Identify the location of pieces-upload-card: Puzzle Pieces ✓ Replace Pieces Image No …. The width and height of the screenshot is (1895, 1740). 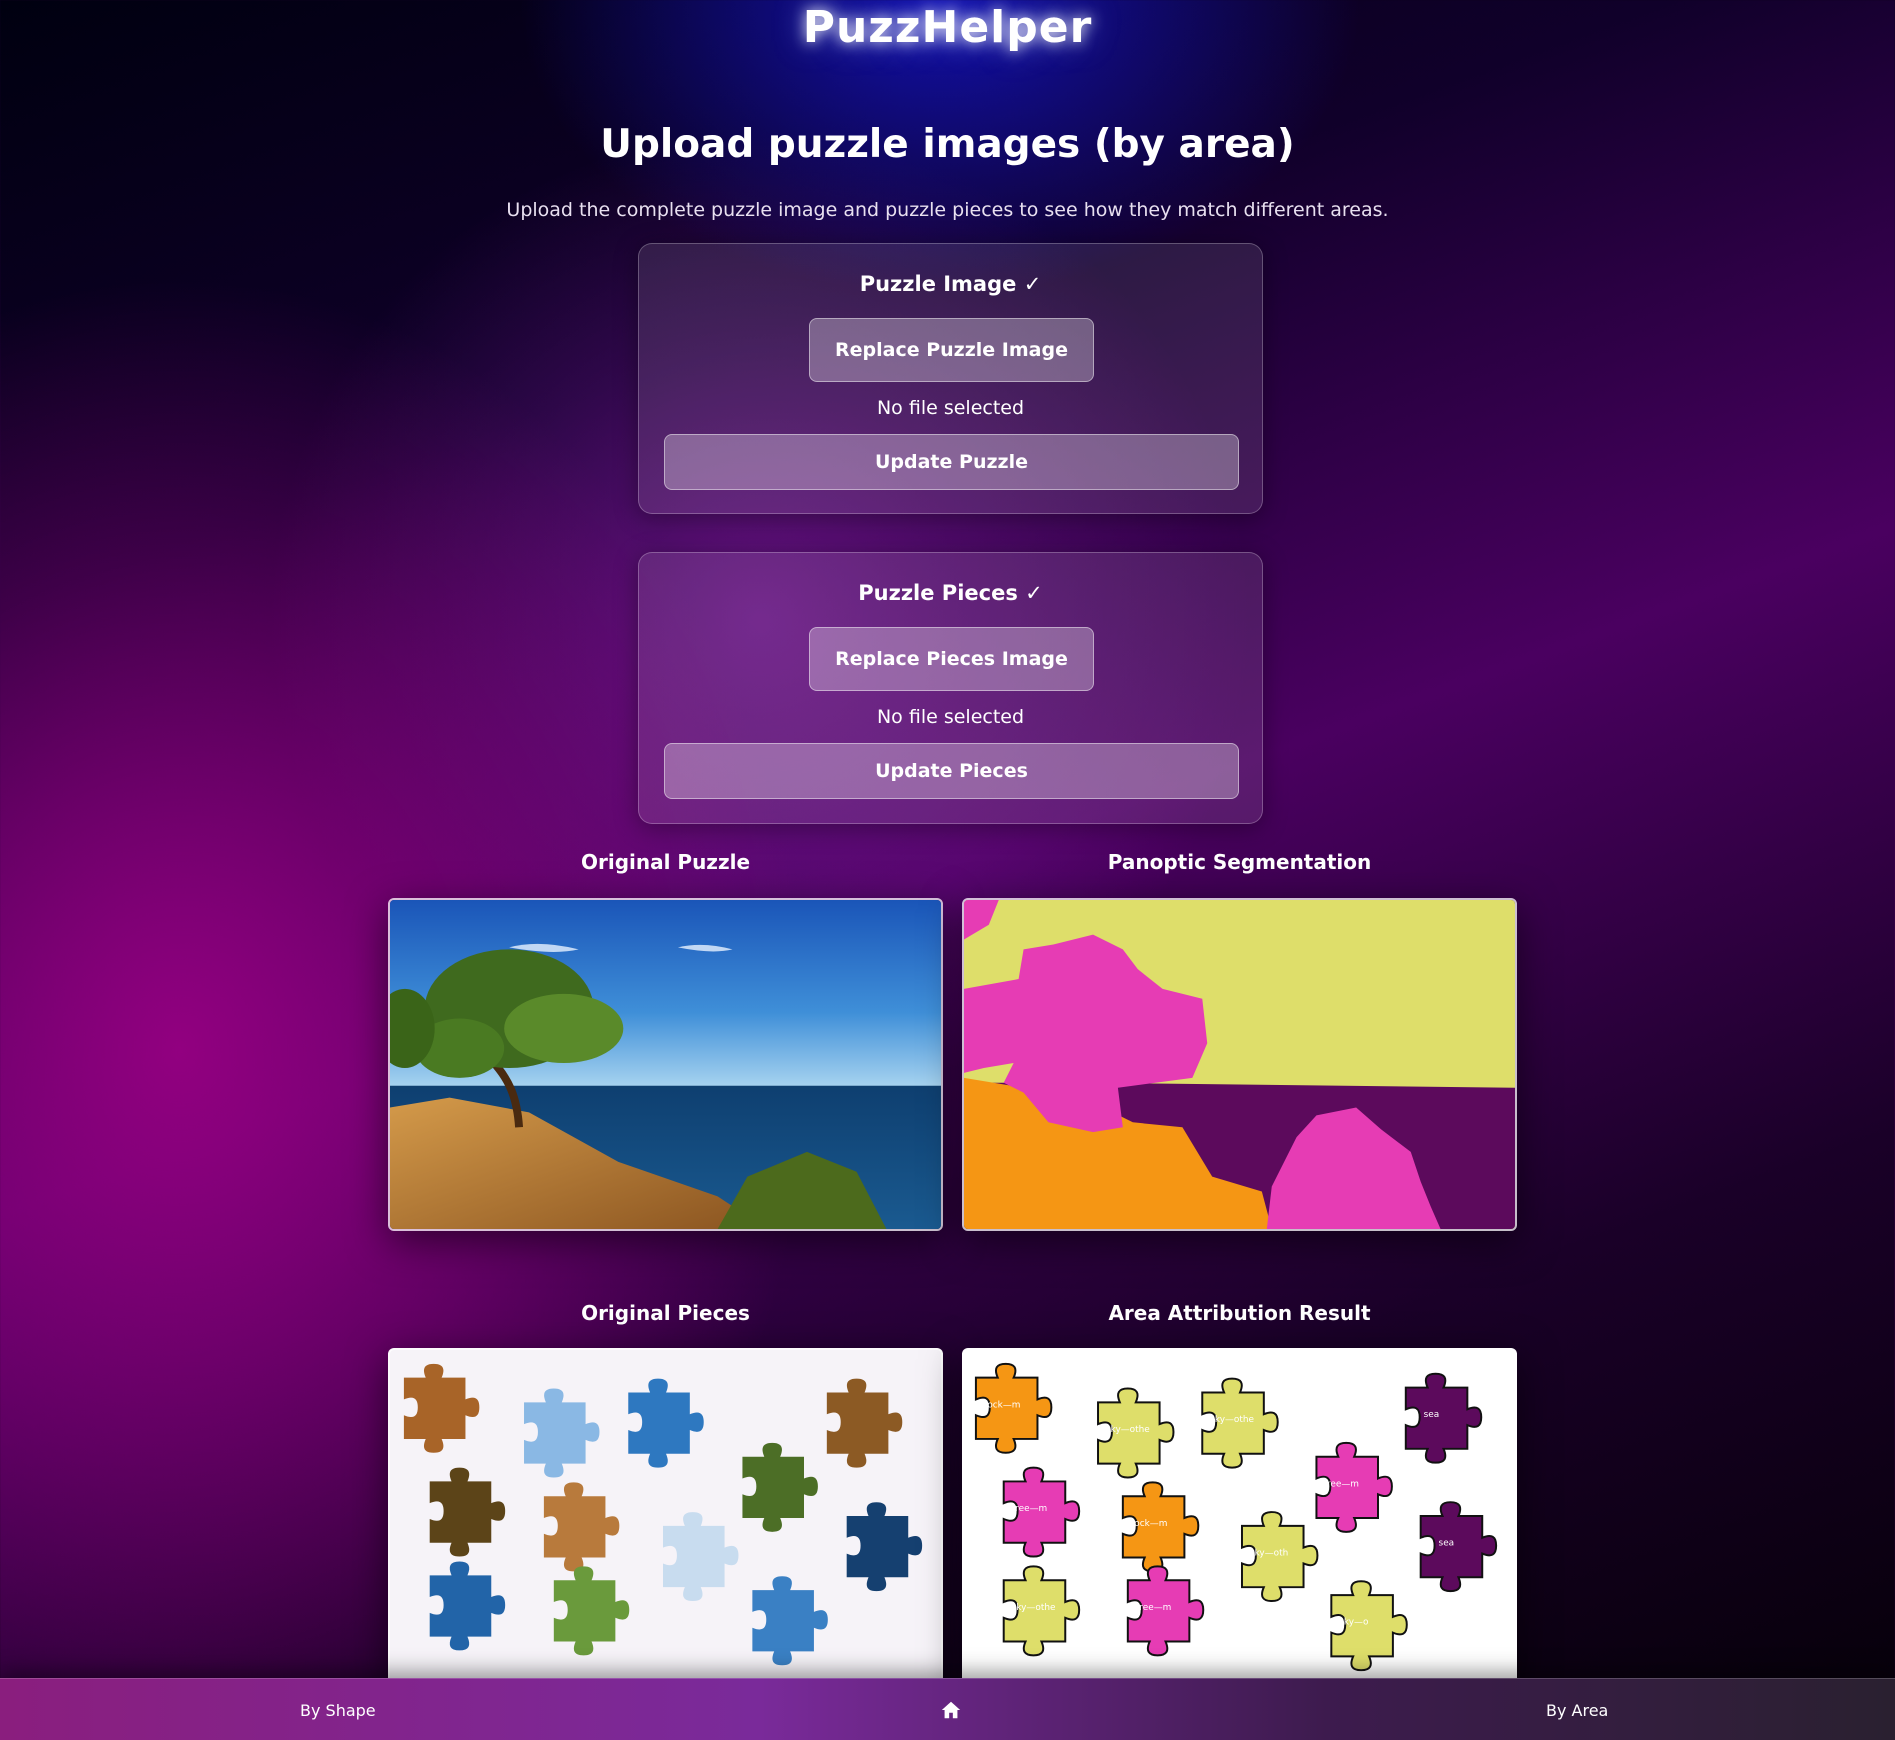
(950, 688).